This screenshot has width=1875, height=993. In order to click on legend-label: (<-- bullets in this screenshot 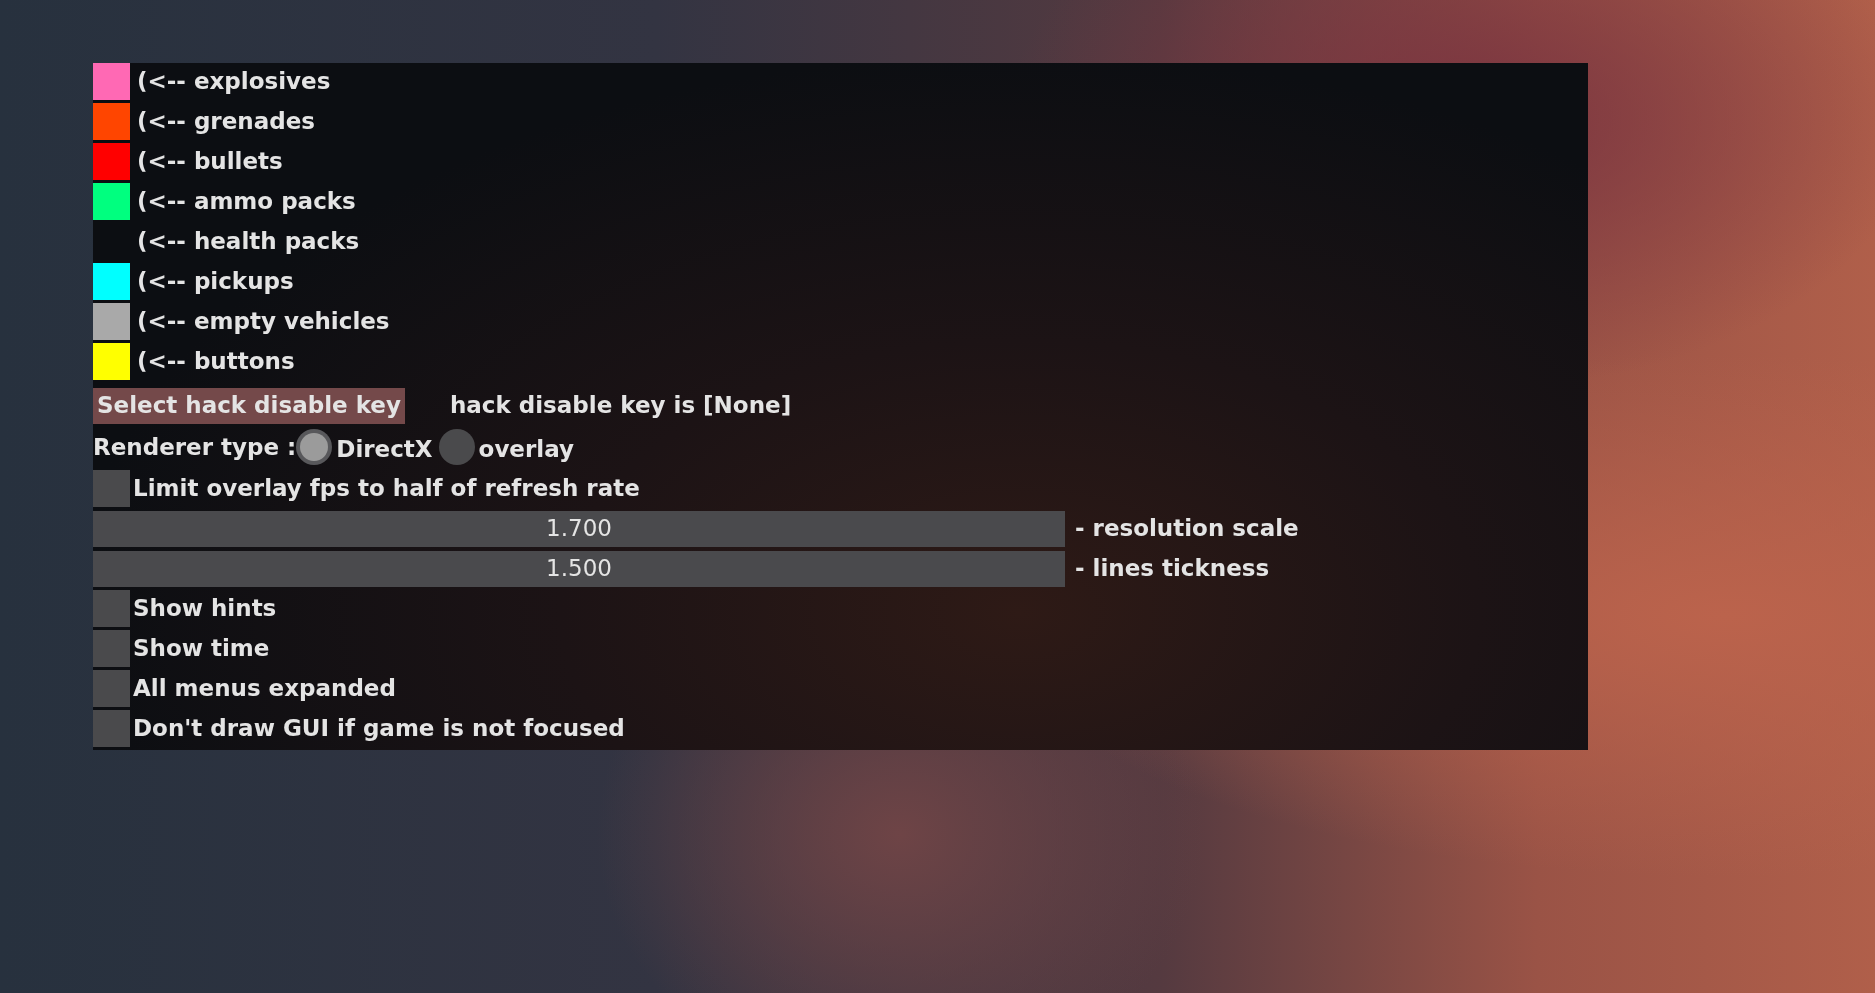, I will do `click(210, 161)`.